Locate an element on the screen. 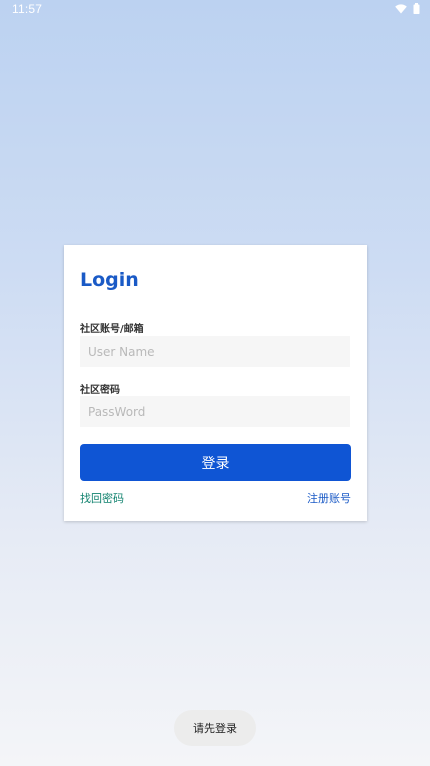 The height and width of the screenshot is (766, 430). battery-icon is located at coordinates (416, 8).